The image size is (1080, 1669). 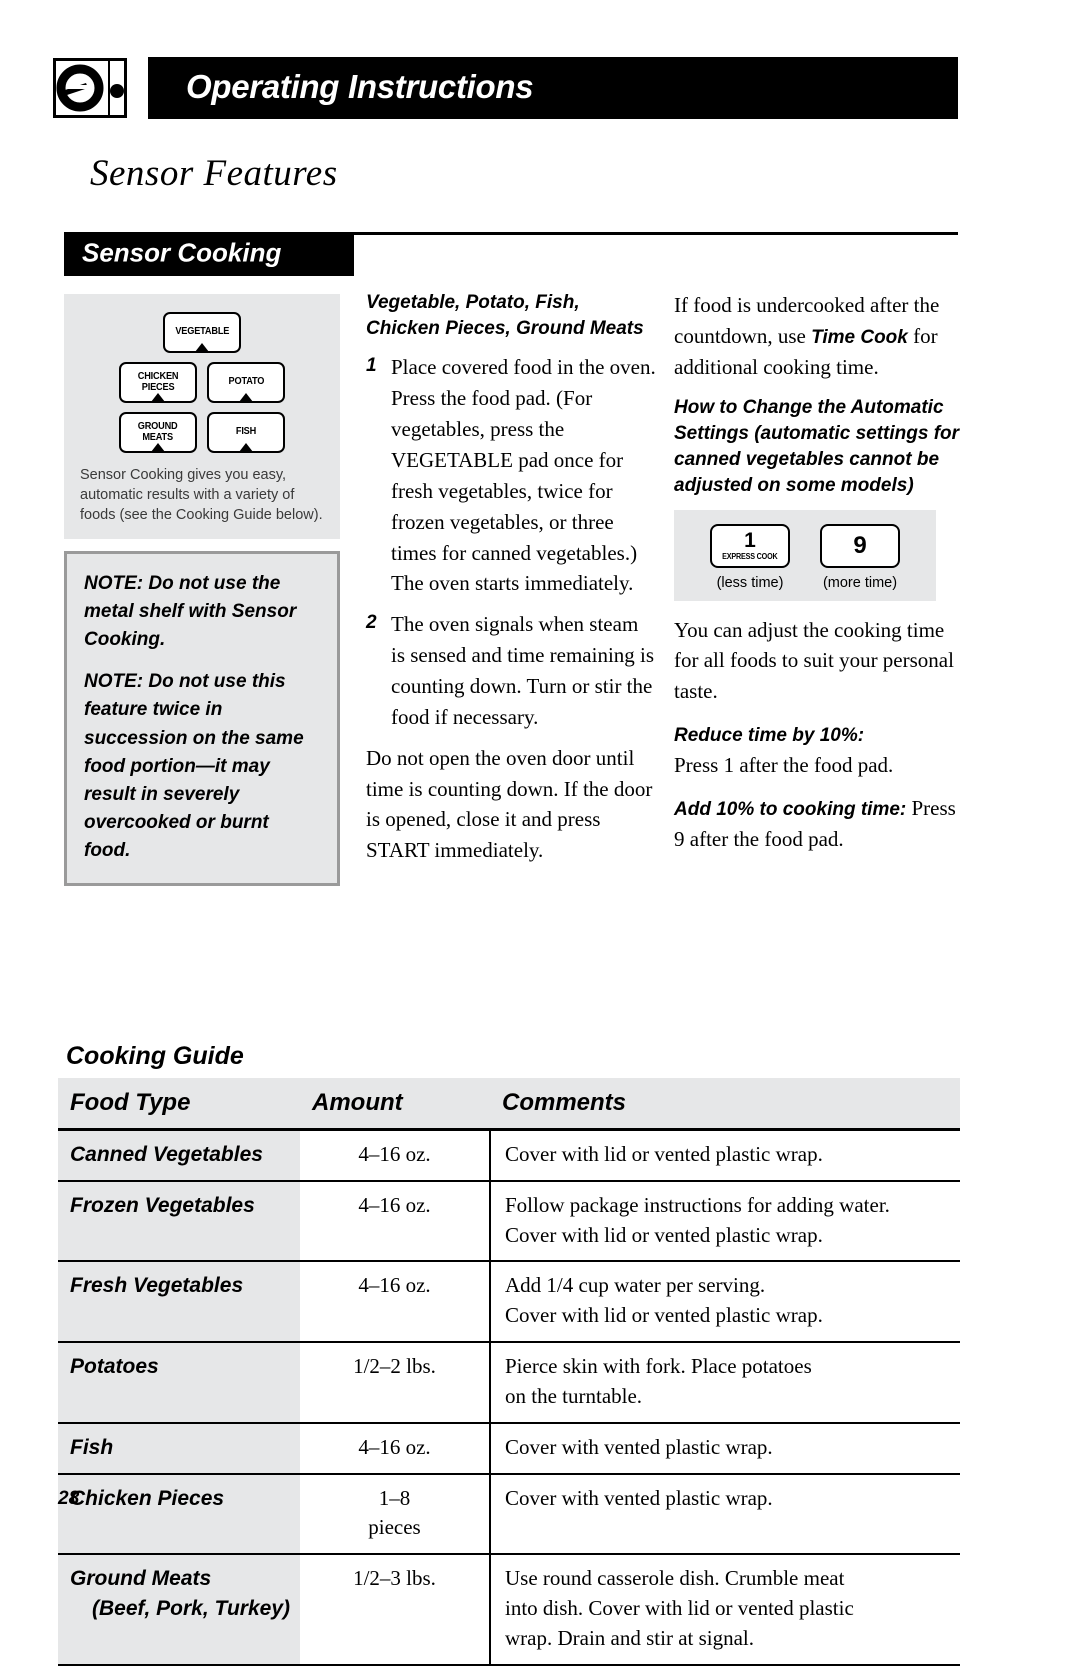 I want to click on comment-line: Pierce skin with fork. Place potatoes, so click(x=658, y=1366).